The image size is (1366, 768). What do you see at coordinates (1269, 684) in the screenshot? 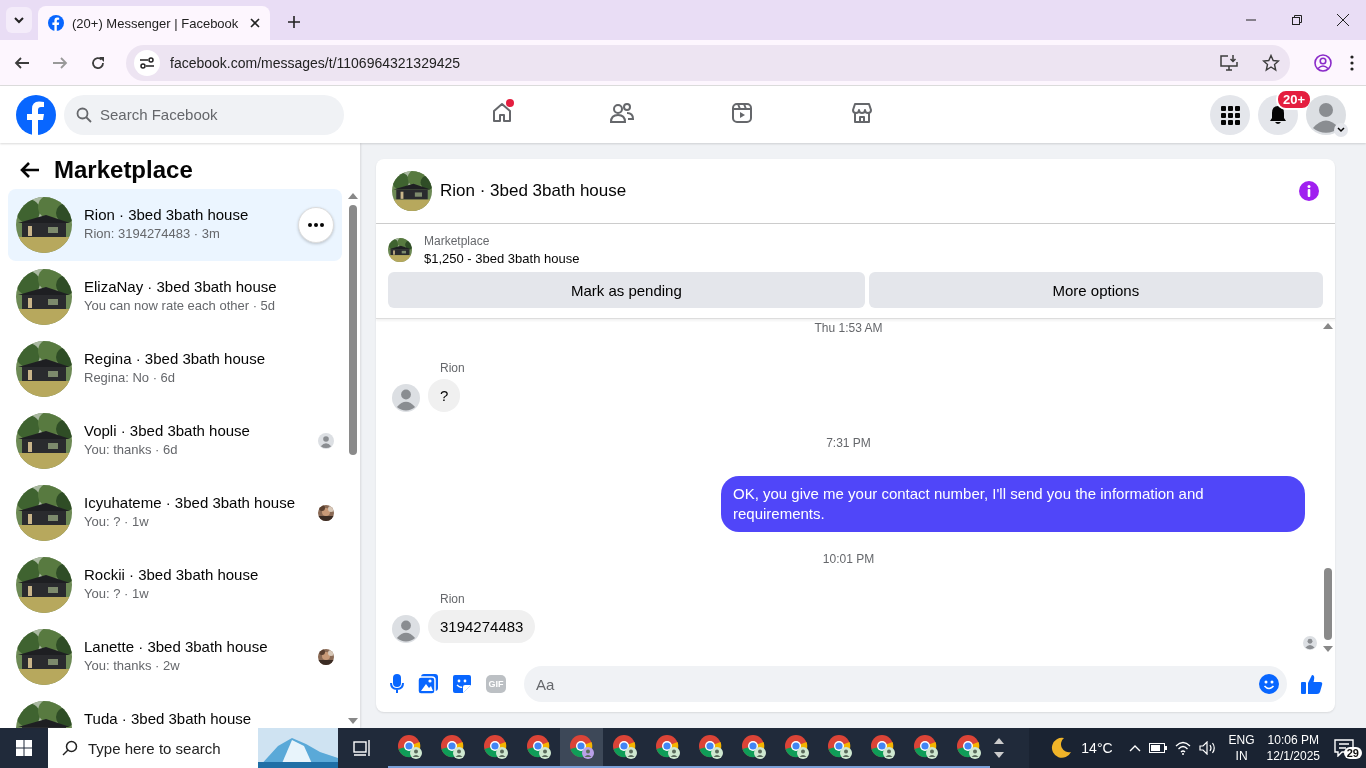
I see `emoji-icon` at bounding box center [1269, 684].